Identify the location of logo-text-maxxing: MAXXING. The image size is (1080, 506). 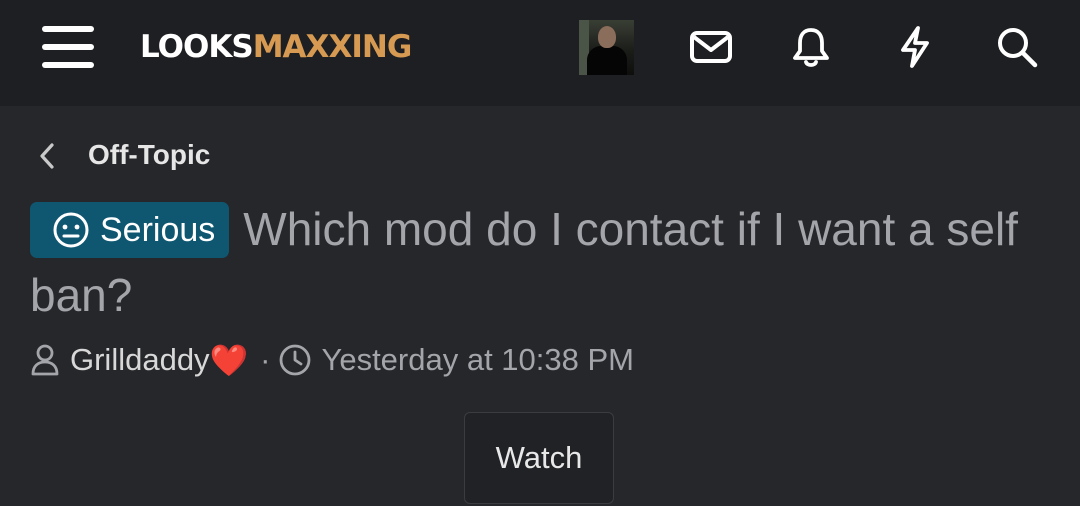
(332, 47).